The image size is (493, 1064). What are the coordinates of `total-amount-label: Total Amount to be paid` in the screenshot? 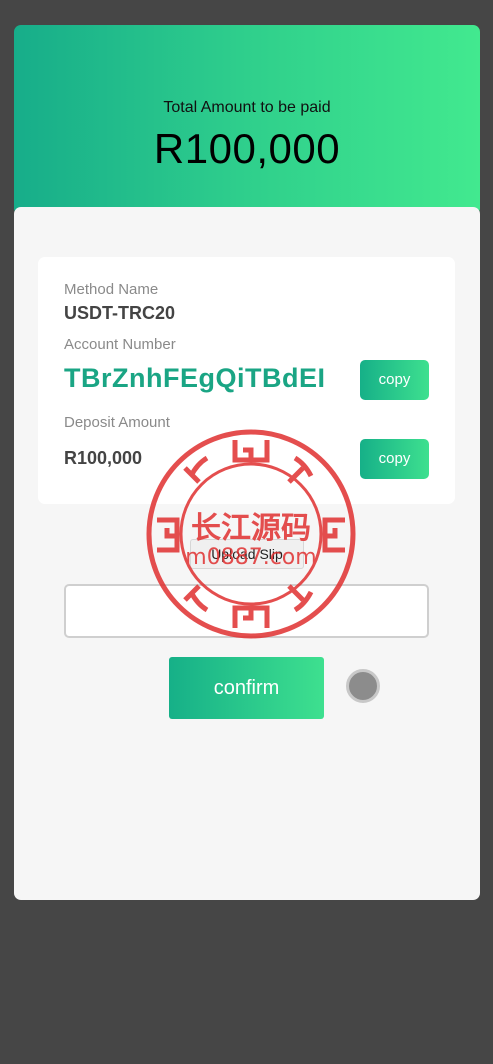 It's located at (247, 107).